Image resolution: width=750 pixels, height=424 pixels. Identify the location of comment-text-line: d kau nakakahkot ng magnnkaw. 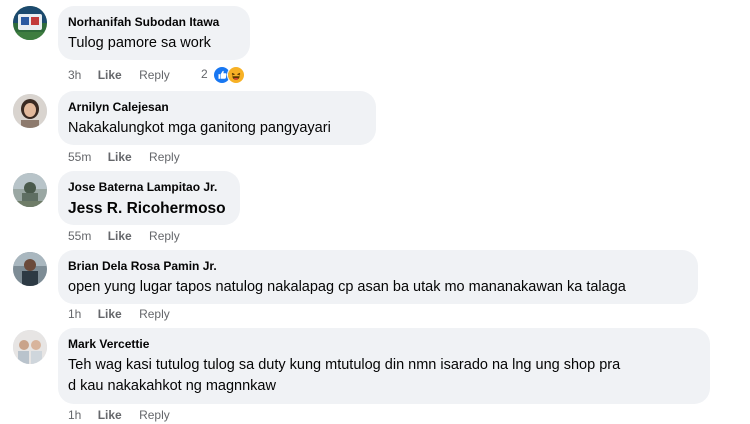
(172, 386).